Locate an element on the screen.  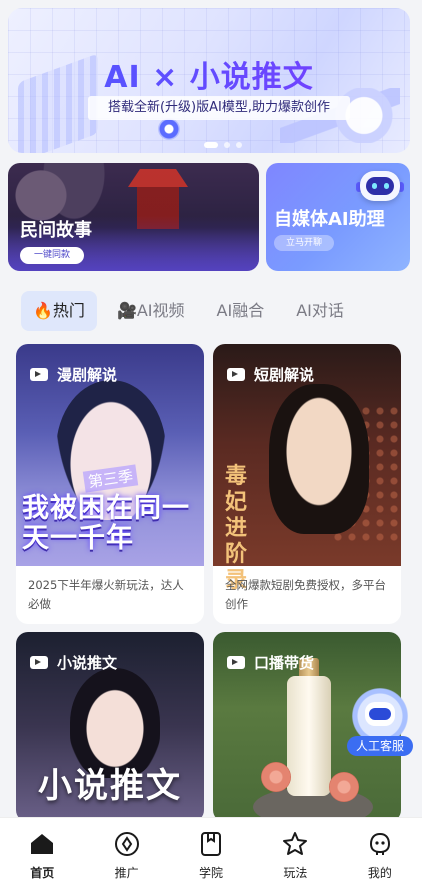
nav-profile: 我的 is located at coordinates (380, 852).